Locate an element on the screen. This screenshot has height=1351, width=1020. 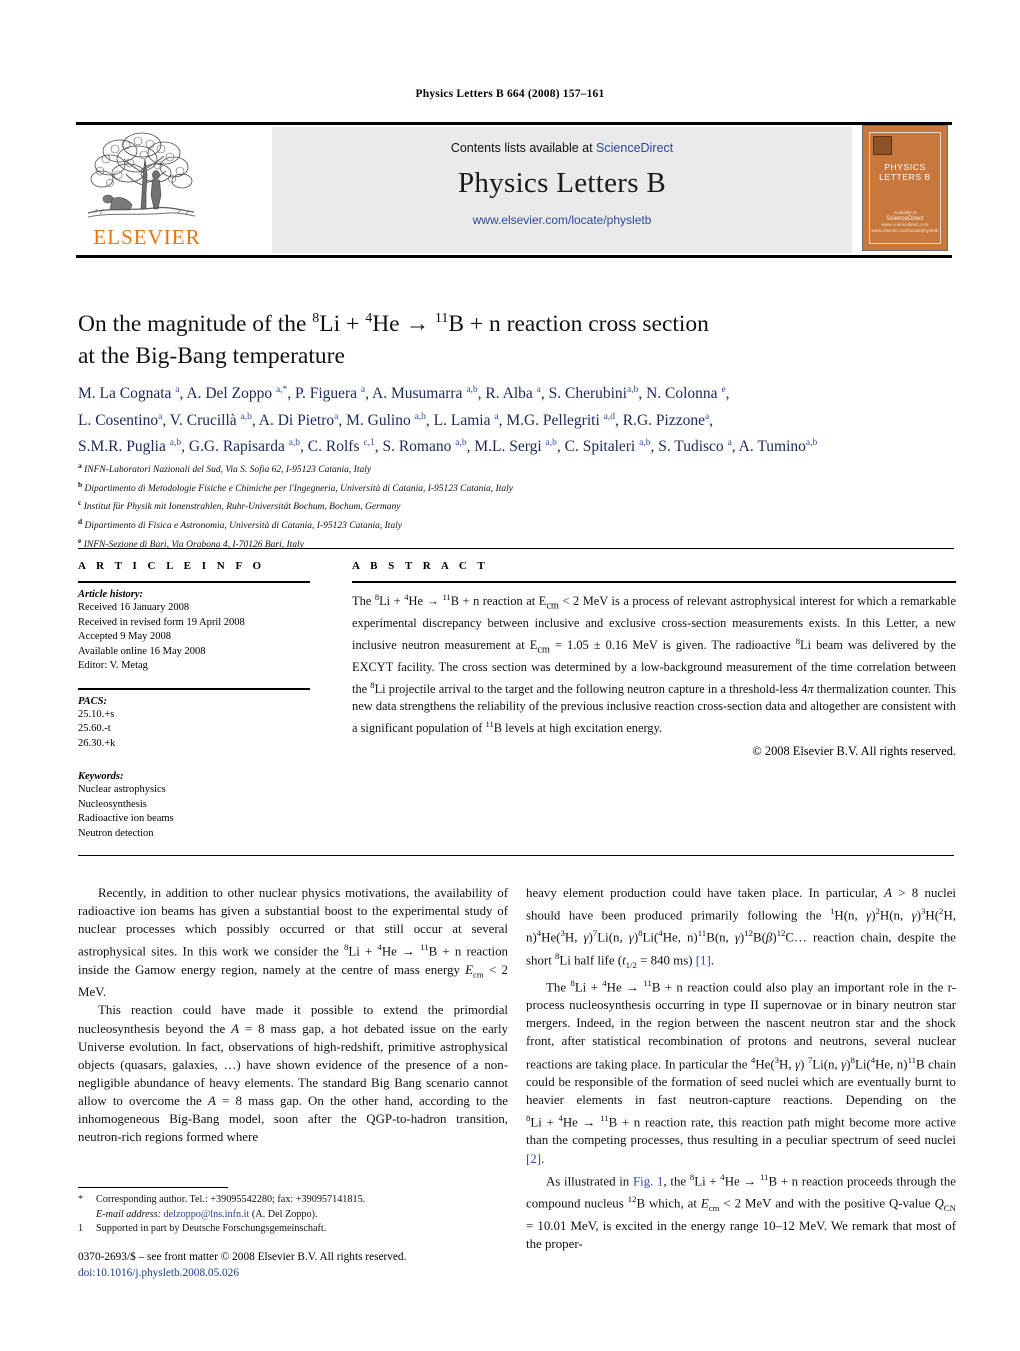
running-head: Physics Letters B 664 (2008) 157–161 is located at coordinates (510, 94).